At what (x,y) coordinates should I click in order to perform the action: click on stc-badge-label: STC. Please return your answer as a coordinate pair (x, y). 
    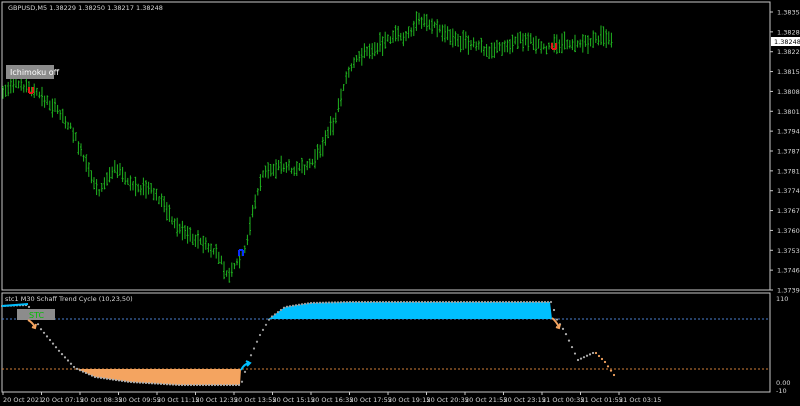
    Looking at the image, I should click on (36, 315).